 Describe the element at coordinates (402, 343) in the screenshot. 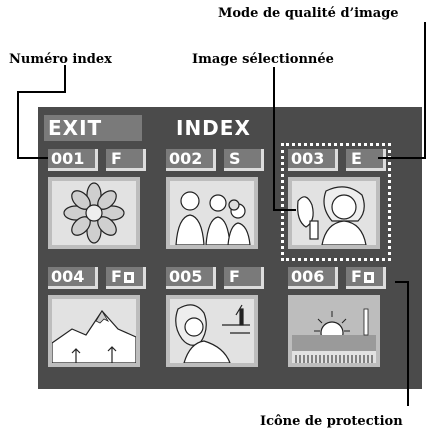

I see `protection-icon-leader` at that location.